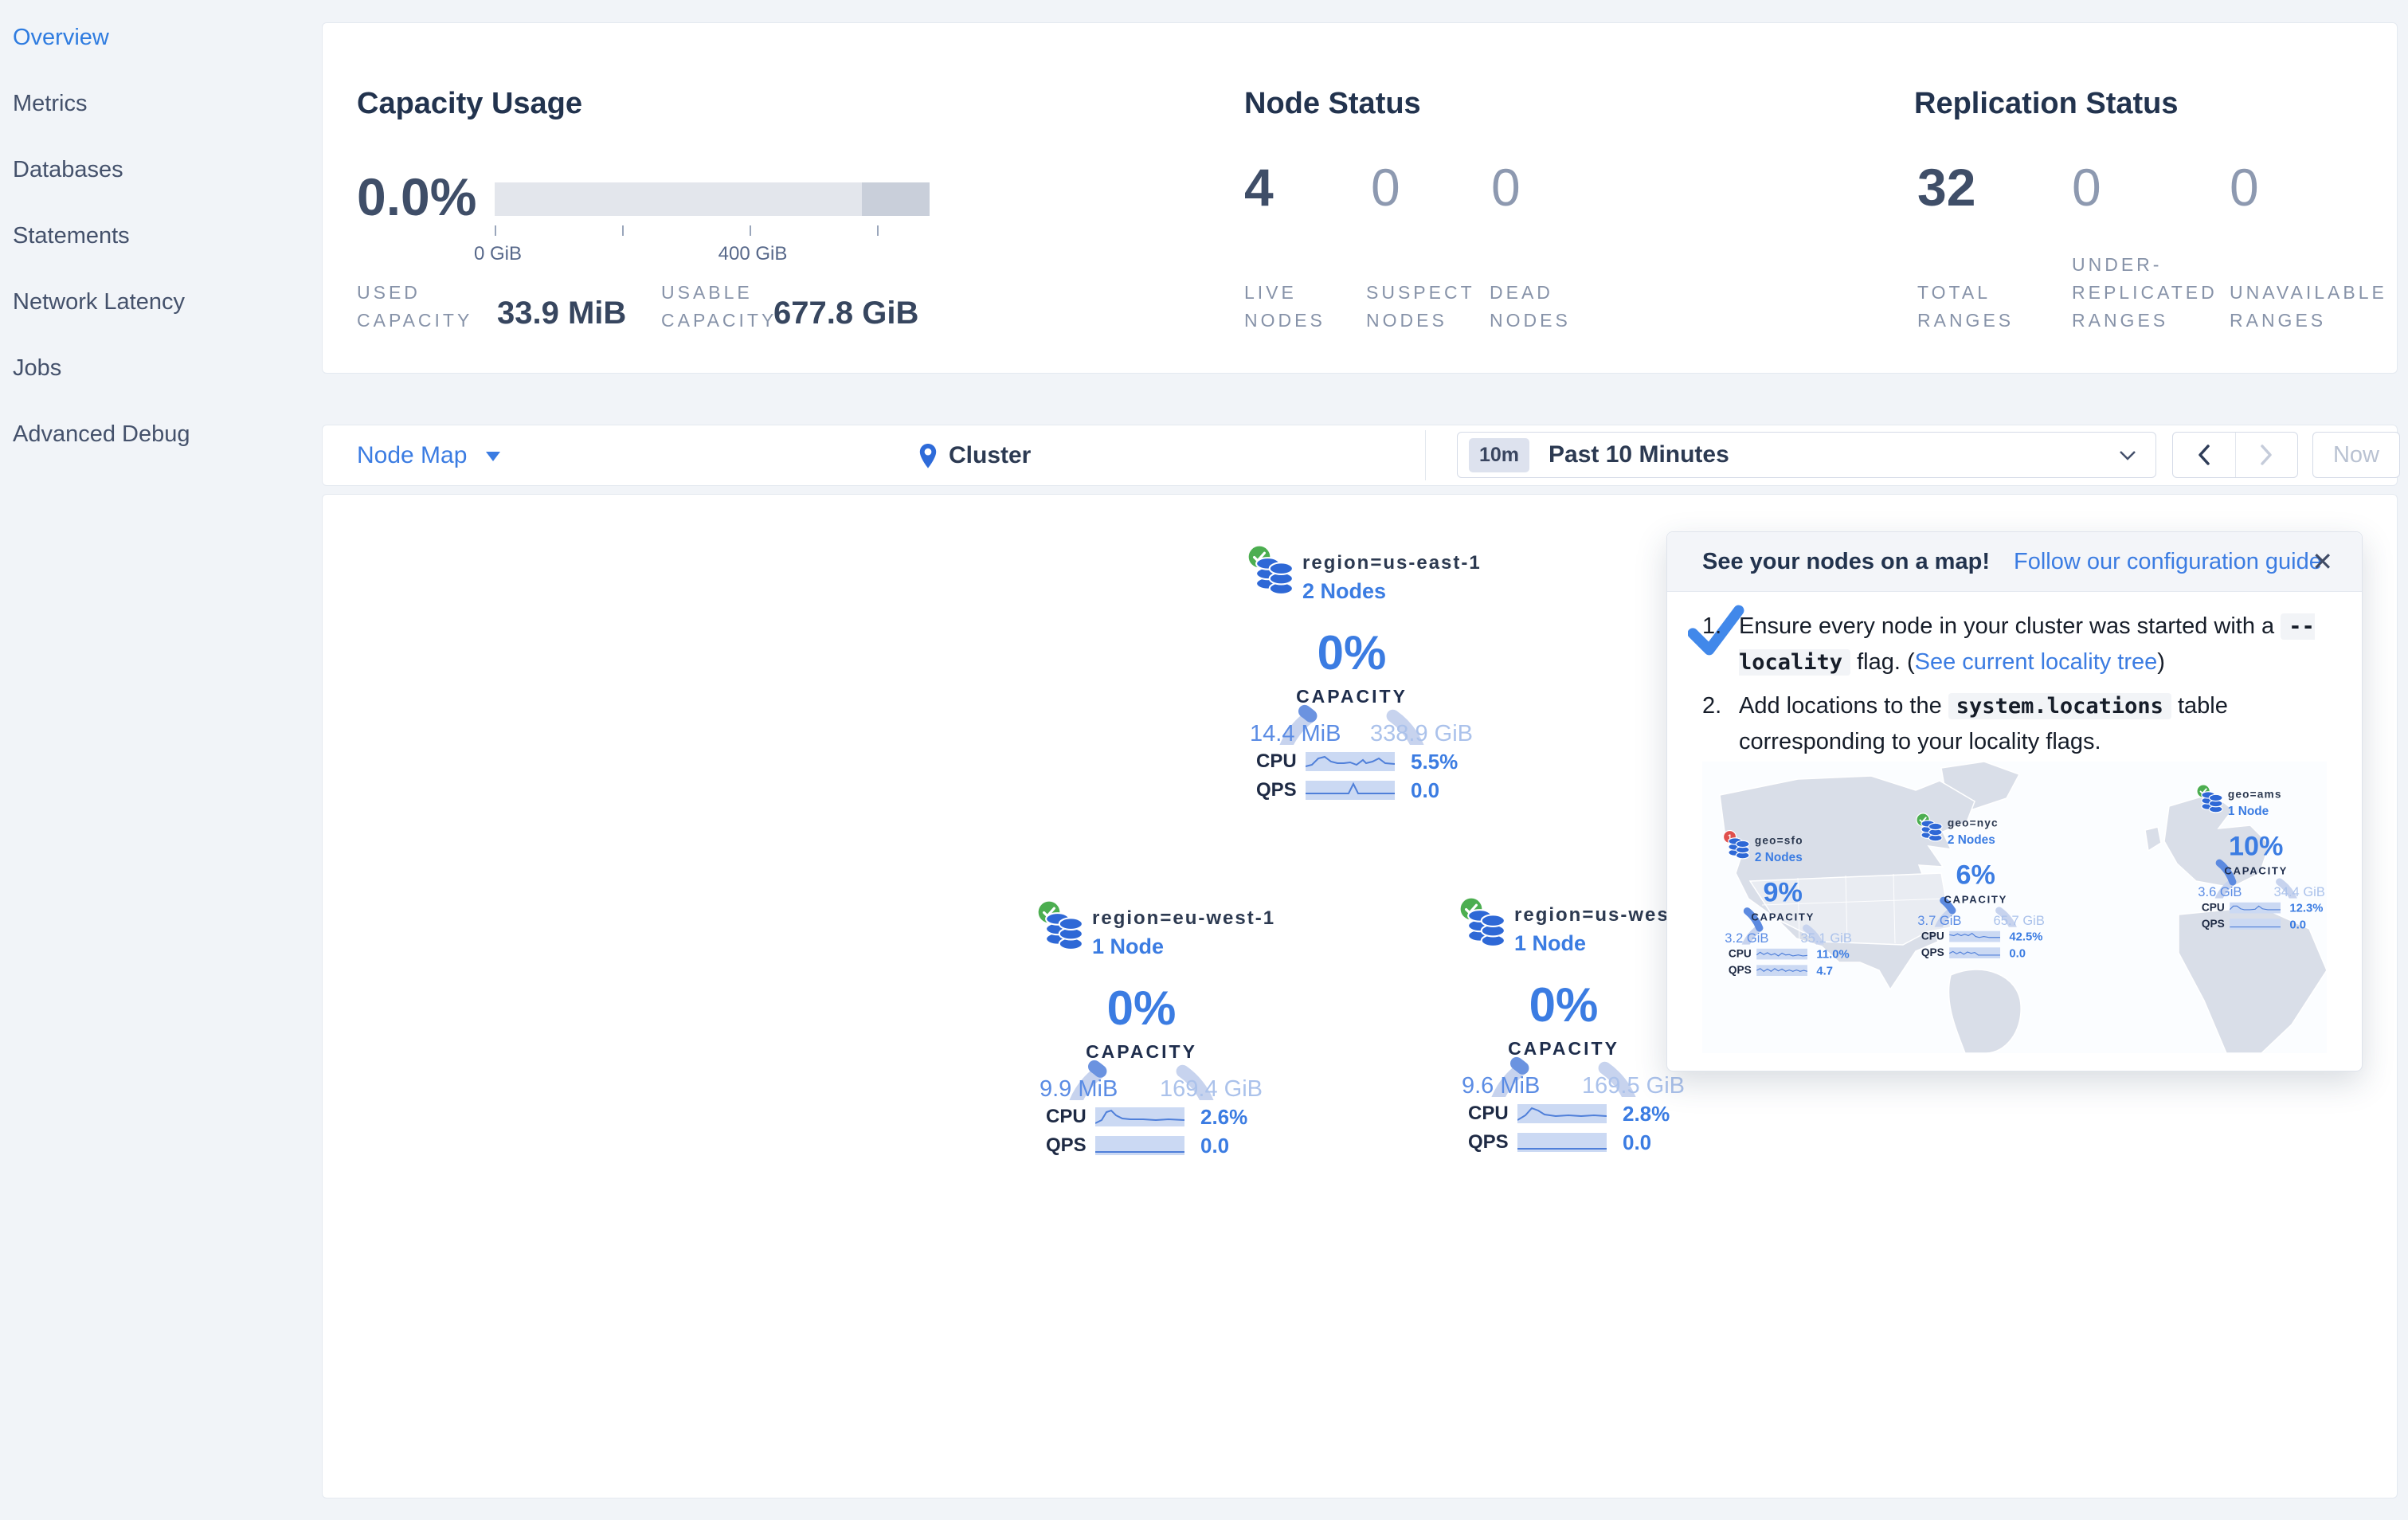  Describe the element at coordinates (2059, 706) in the screenshot. I see `code-system-locations: system.locations` at that location.